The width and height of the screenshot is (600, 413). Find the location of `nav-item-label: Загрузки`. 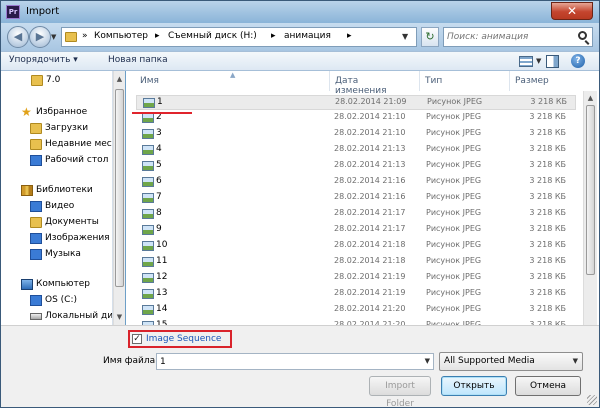

nav-item-label: Загрузки is located at coordinates (67, 128).